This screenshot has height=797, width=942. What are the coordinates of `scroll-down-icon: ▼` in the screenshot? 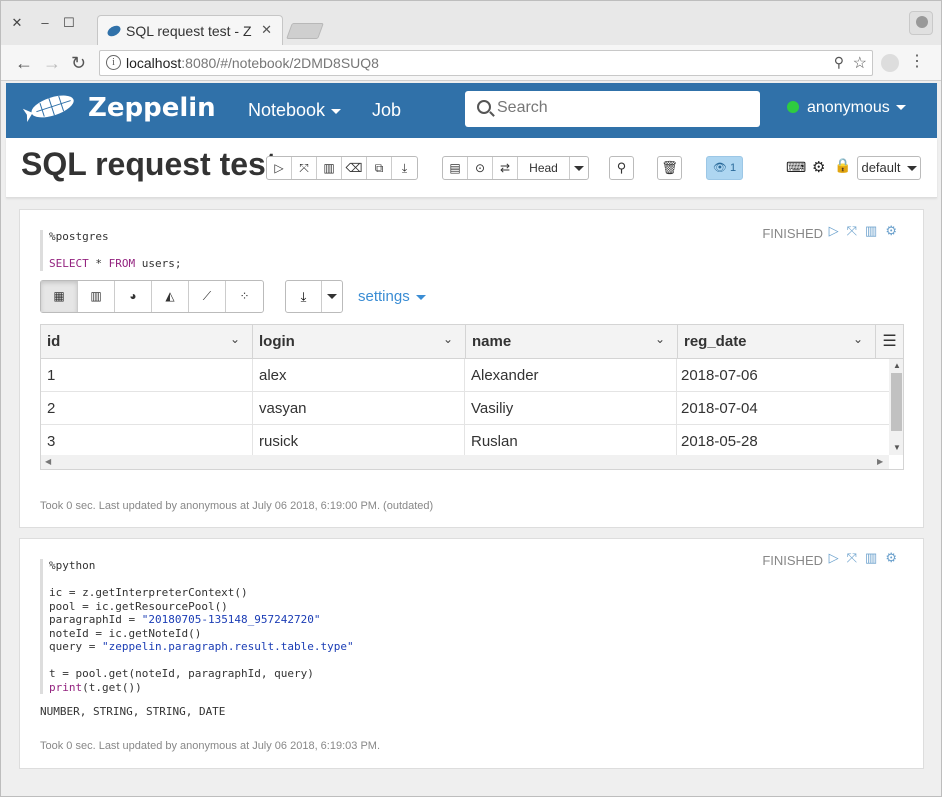 It's located at (897, 447).